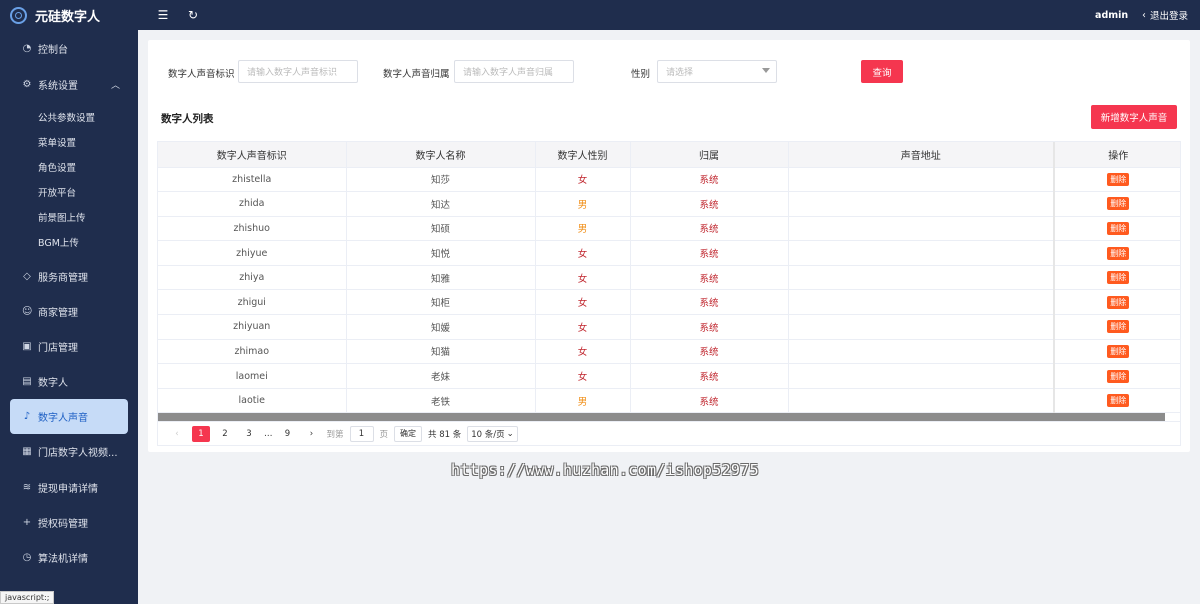 The height and width of the screenshot is (604, 1200). I want to click on sidebar-item-merchants: ☺ 商家管理, so click(69, 311).